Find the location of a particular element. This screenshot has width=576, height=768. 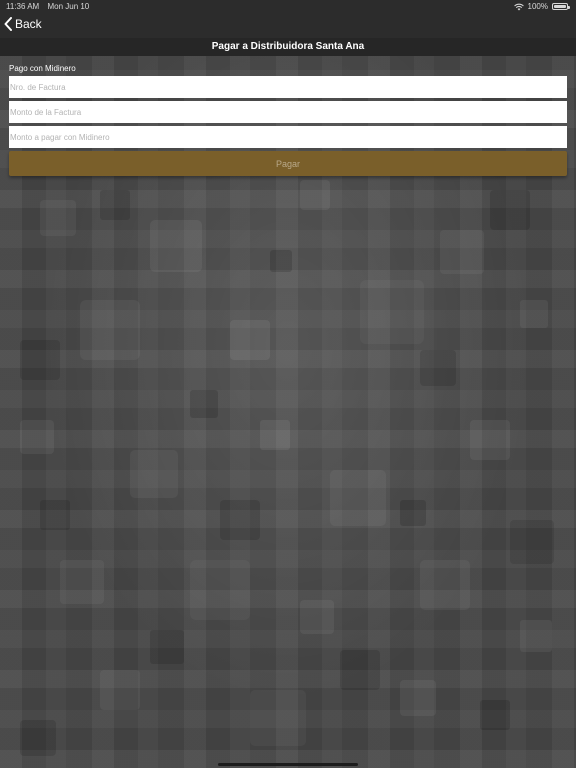

battery-percent: 100% is located at coordinates (537, 6).